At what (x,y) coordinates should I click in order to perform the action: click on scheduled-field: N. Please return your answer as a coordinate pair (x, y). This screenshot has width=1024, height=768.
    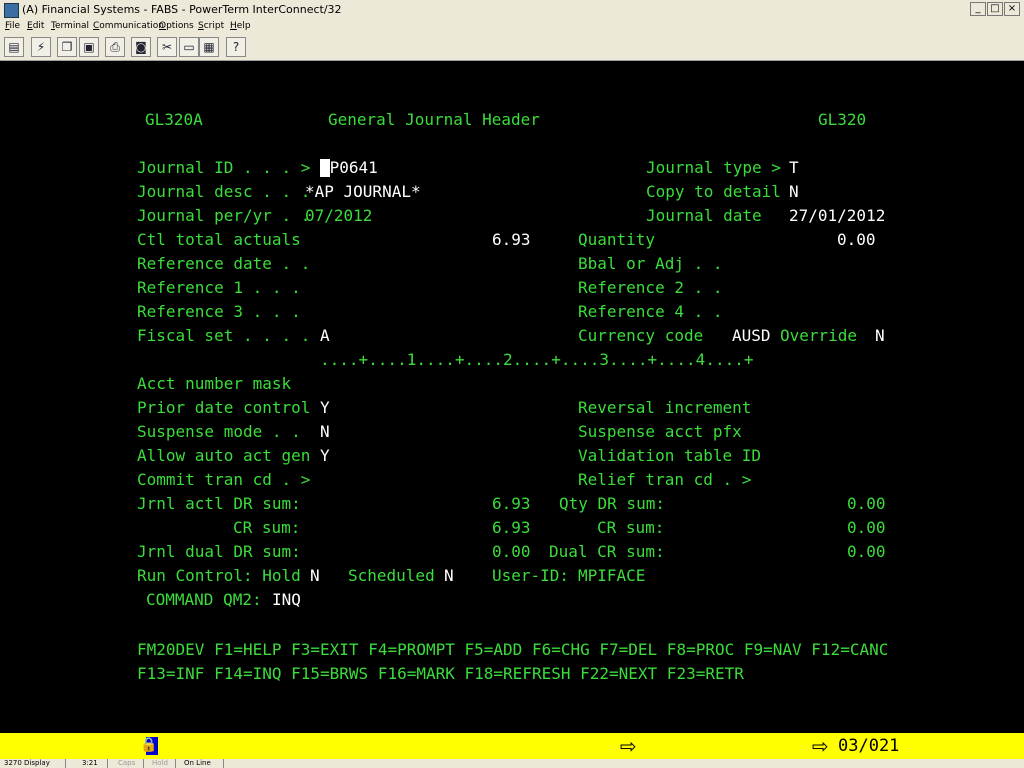
    Looking at the image, I should click on (449, 576).